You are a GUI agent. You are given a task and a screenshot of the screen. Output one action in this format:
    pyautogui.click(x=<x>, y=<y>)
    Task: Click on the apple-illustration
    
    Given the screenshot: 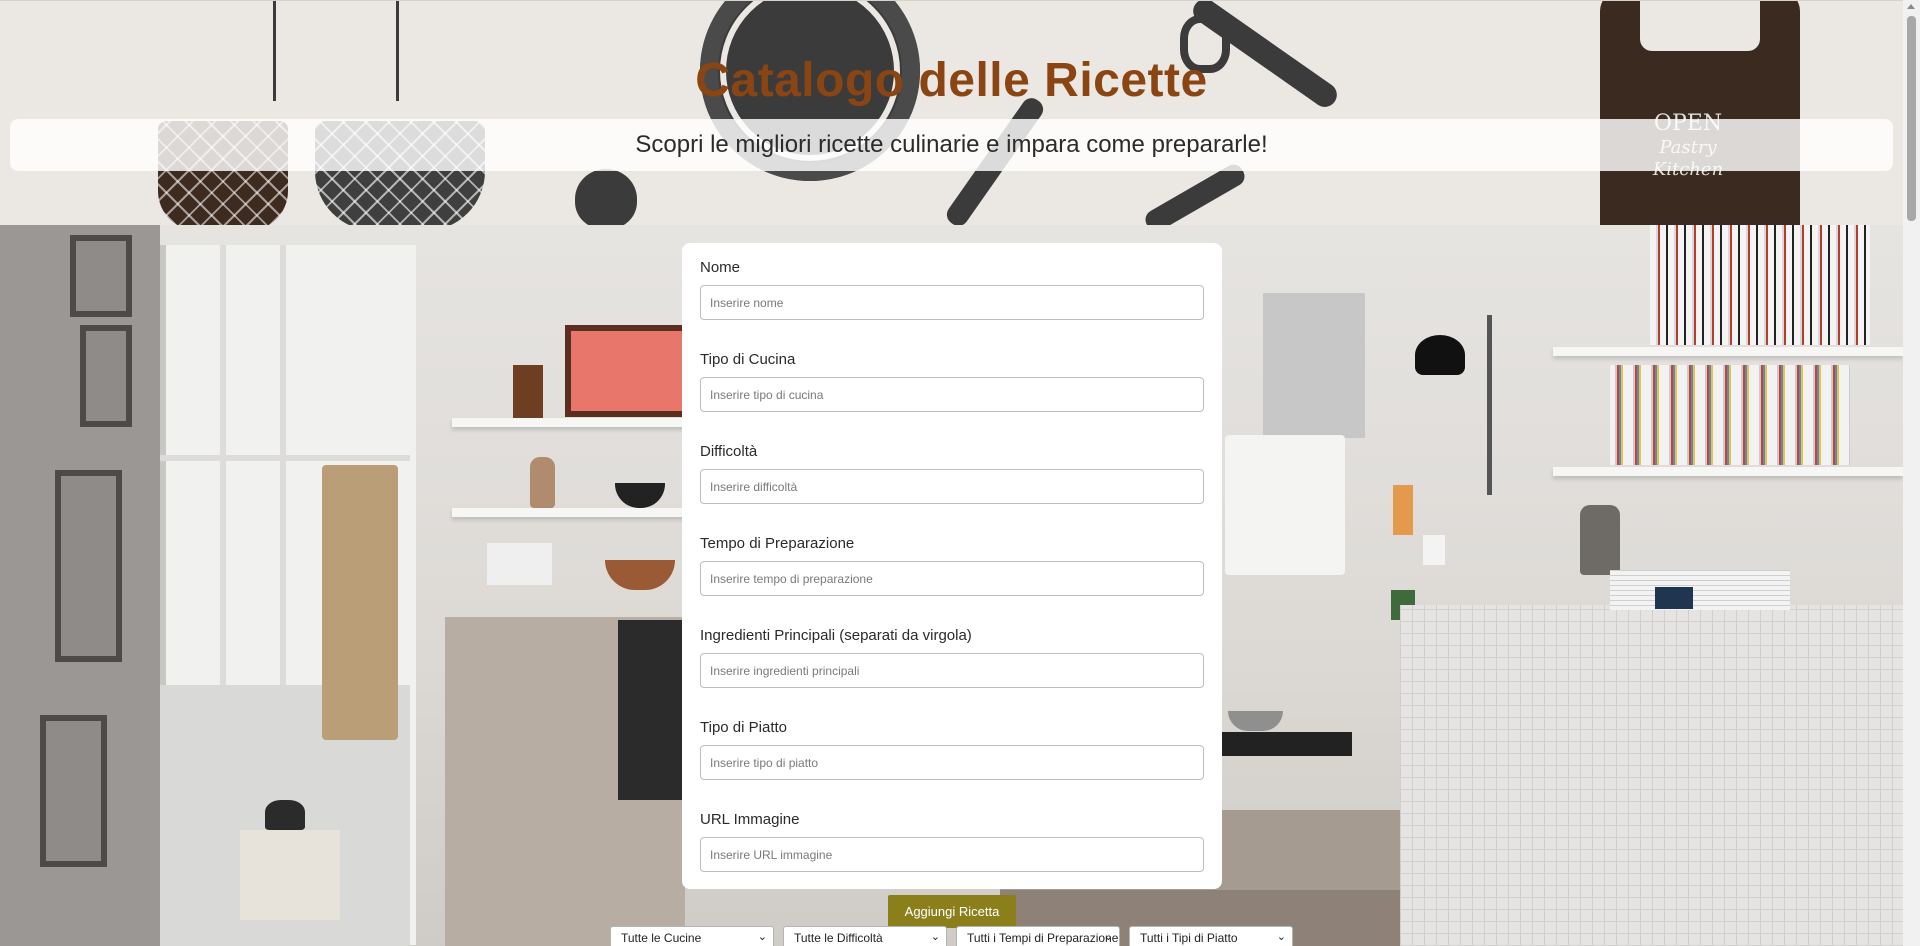 What is the action you would take?
    pyautogui.click(x=606, y=197)
    